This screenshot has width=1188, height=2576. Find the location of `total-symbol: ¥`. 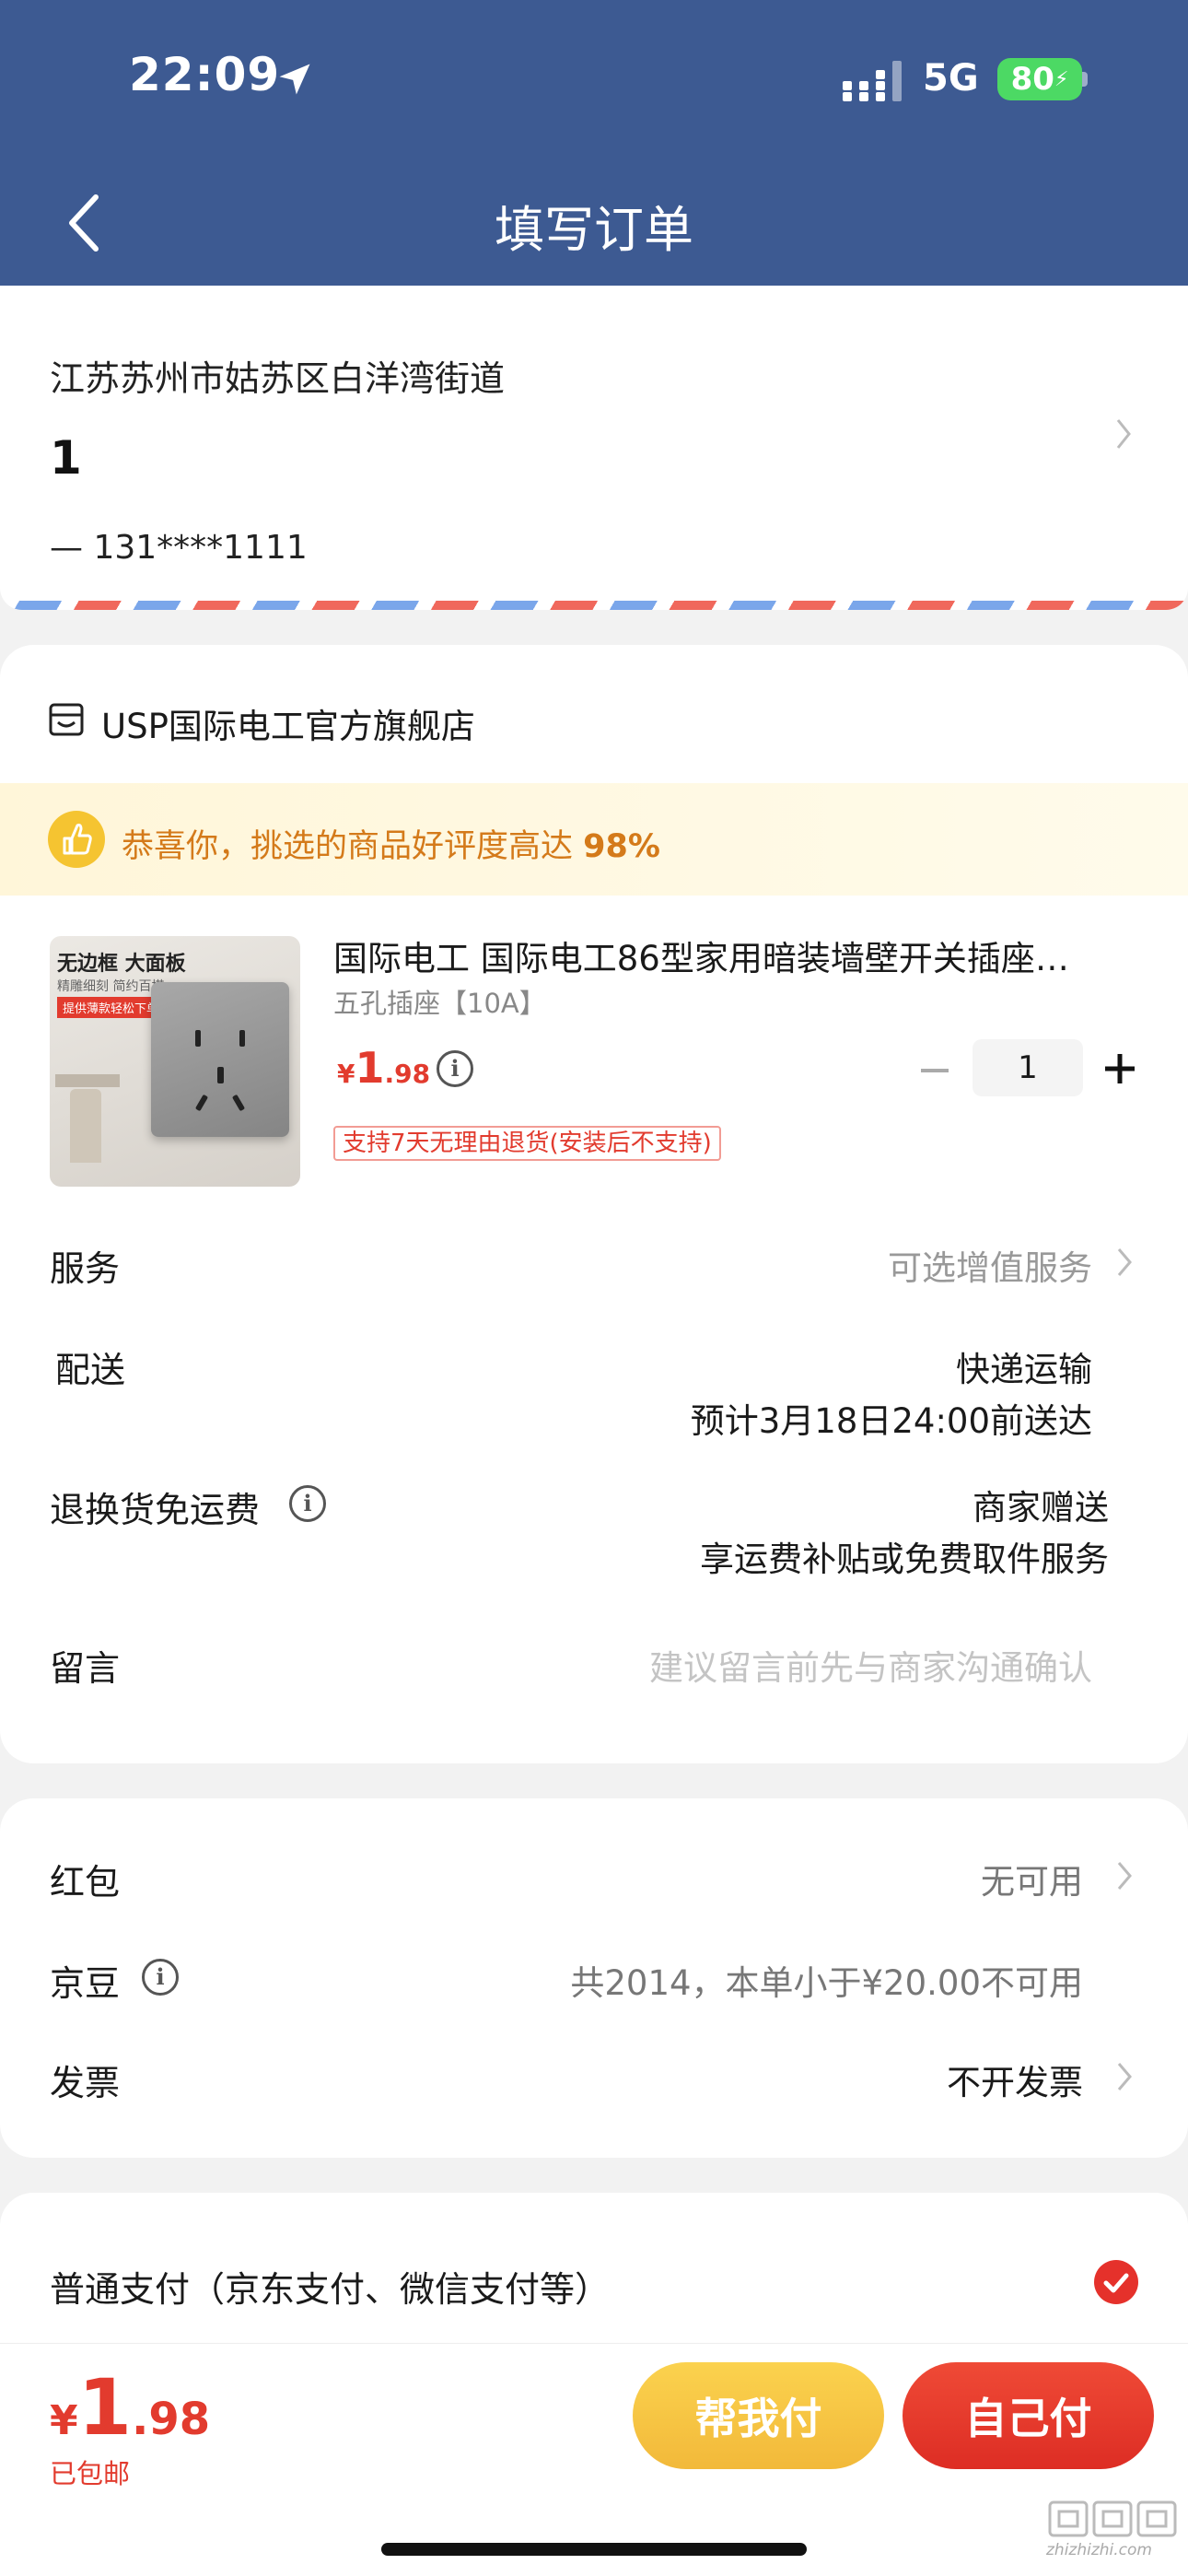

total-symbol: ¥ is located at coordinates (64, 2420).